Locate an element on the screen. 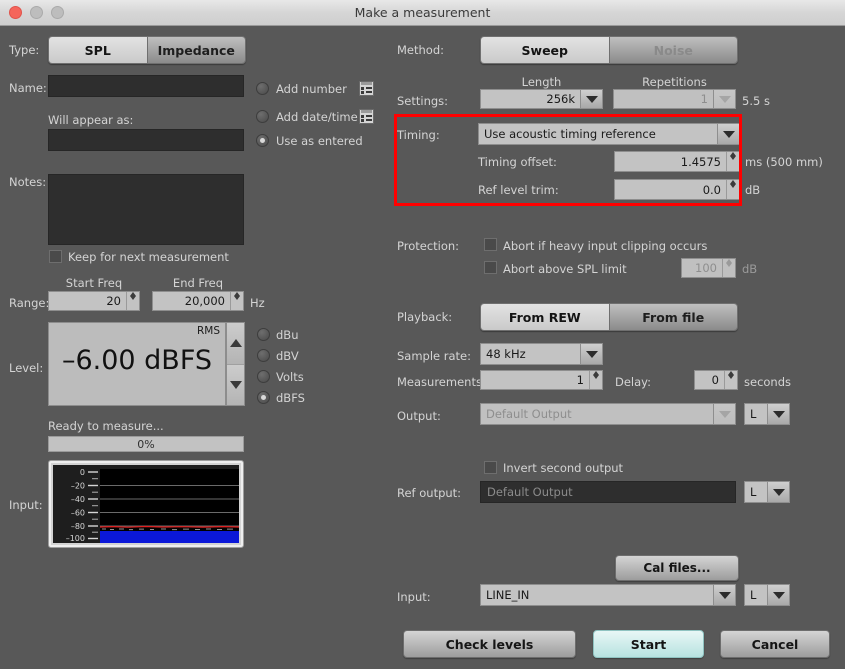  label-level-dbfs: dBFS is located at coordinates (290, 398).